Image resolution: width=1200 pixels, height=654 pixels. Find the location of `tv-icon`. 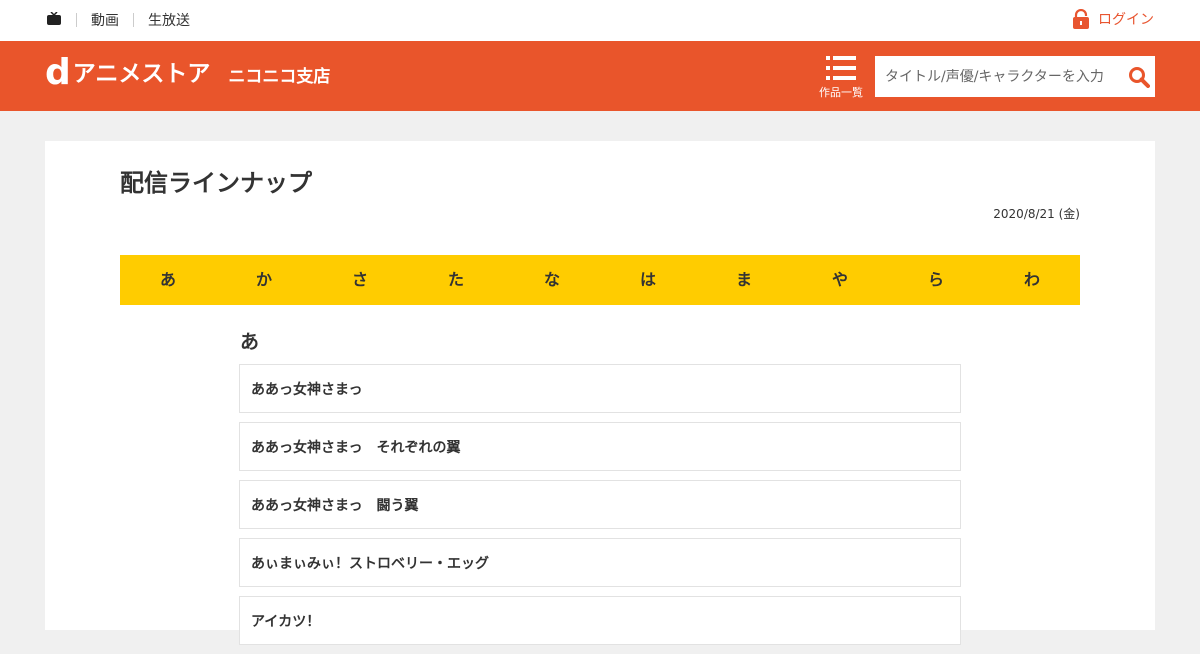

tv-icon is located at coordinates (54, 19).